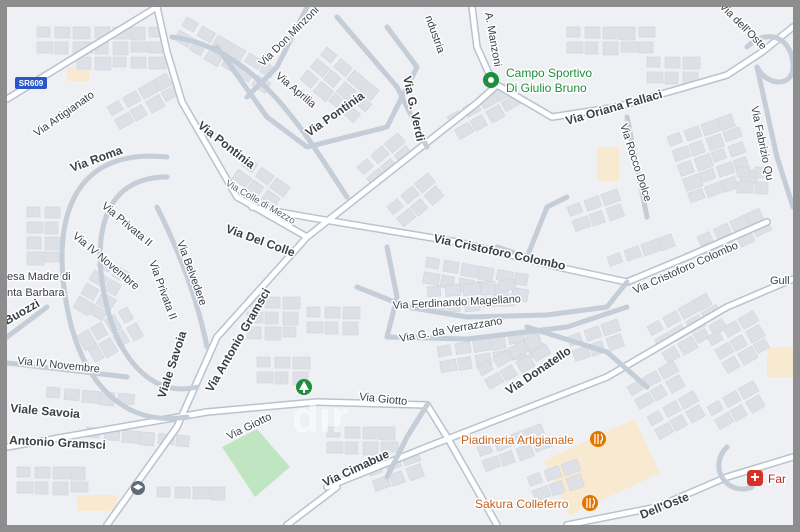 Image resolution: width=800 pixels, height=532 pixels. What do you see at coordinates (780, 281) in the screenshot?
I see `street-label-gull: Gull` at bounding box center [780, 281].